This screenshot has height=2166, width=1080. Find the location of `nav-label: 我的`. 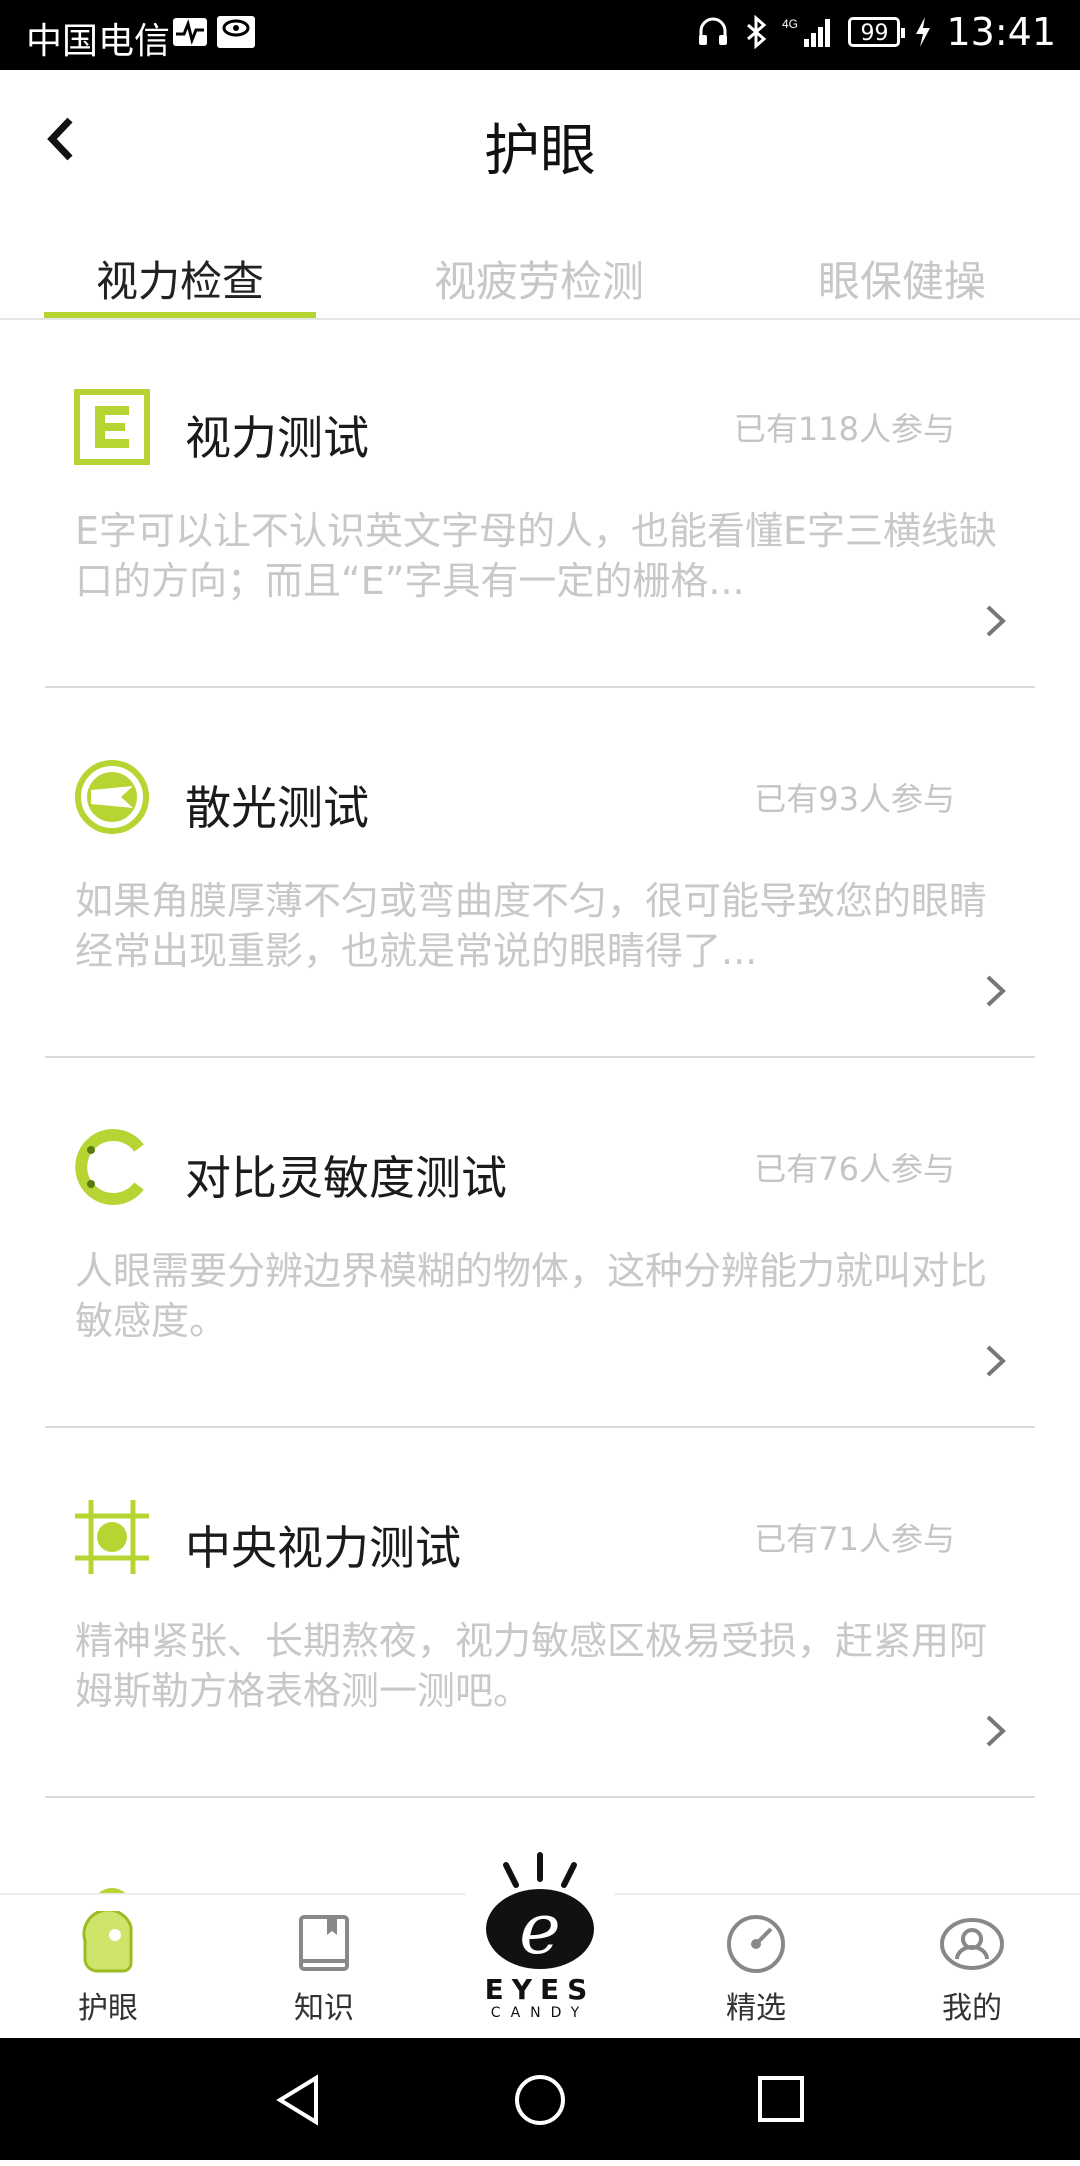

nav-label: 我的 is located at coordinates (972, 2008).